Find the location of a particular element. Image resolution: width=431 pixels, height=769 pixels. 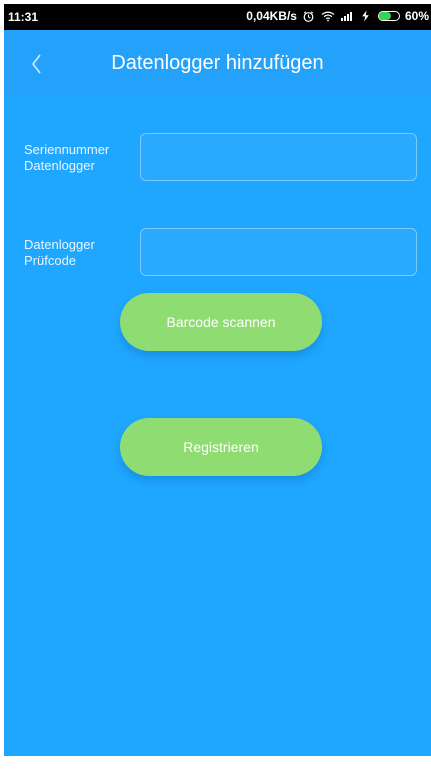

battery-level is located at coordinates (384, 16).